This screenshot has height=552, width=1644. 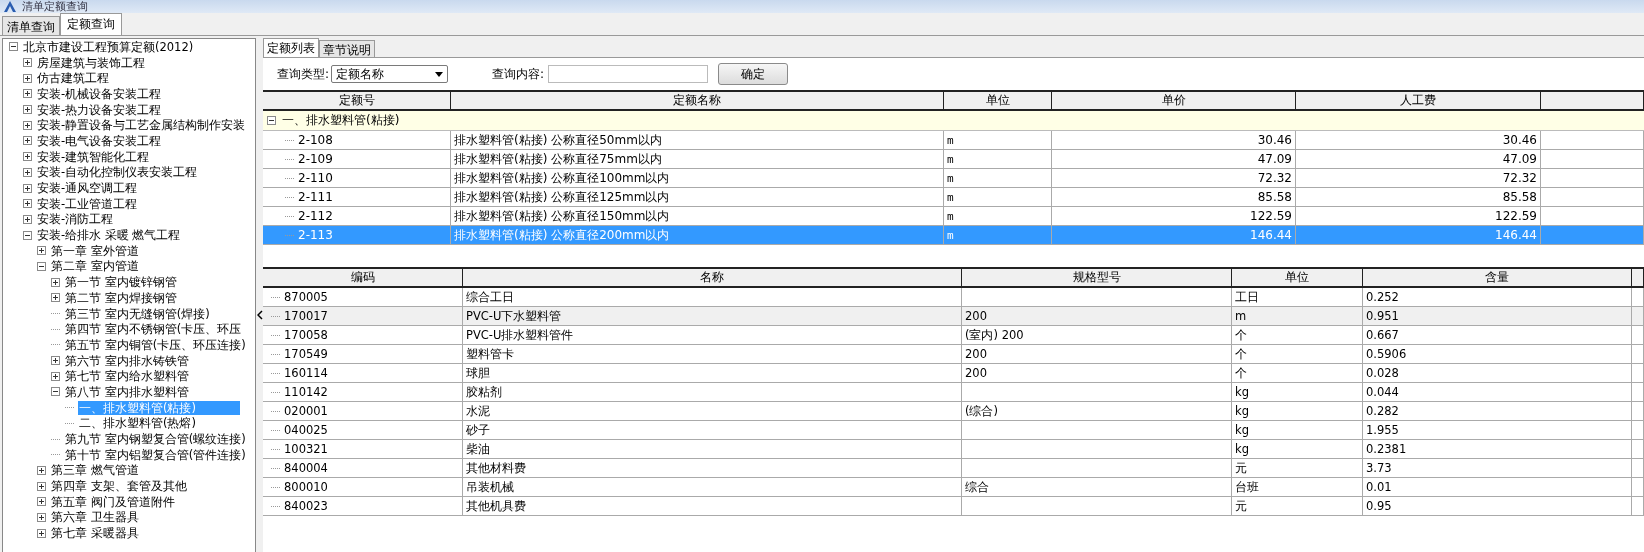 I want to click on tree-item: 第一节 室内镀锌钢管, so click(x=121, y=282).